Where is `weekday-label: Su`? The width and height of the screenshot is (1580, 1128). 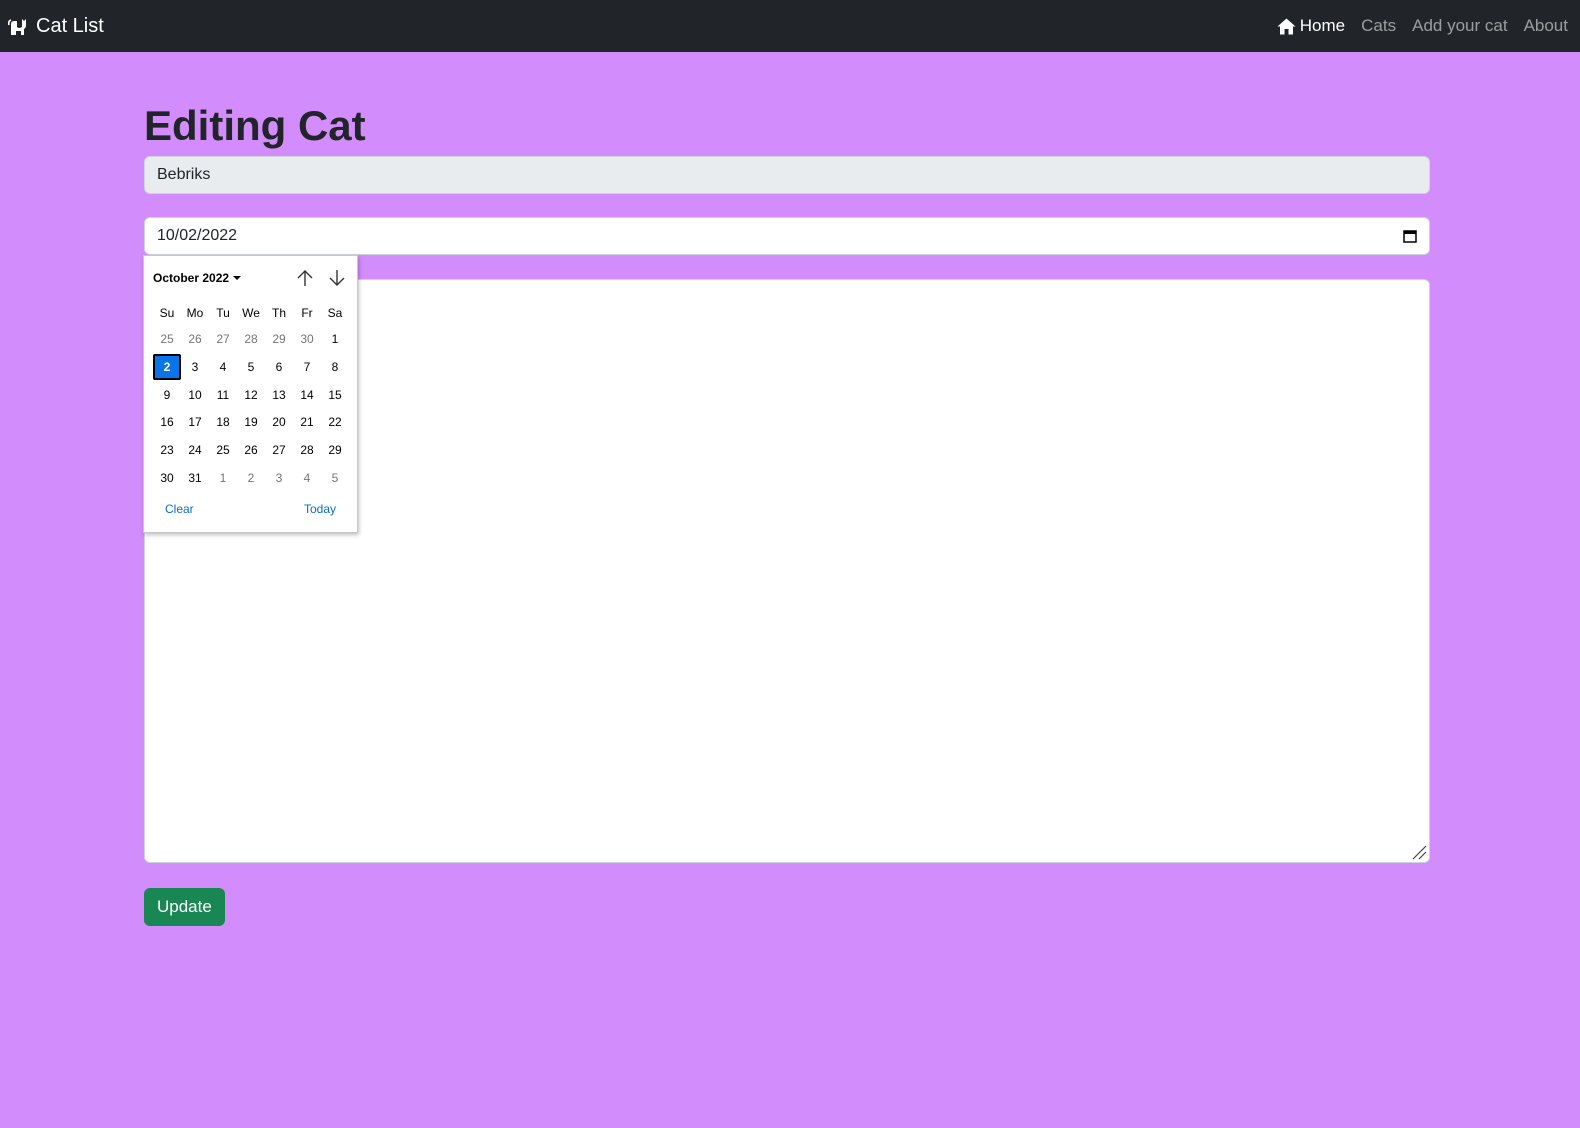 weekday-label: Su is located at coordinates (167, 313).